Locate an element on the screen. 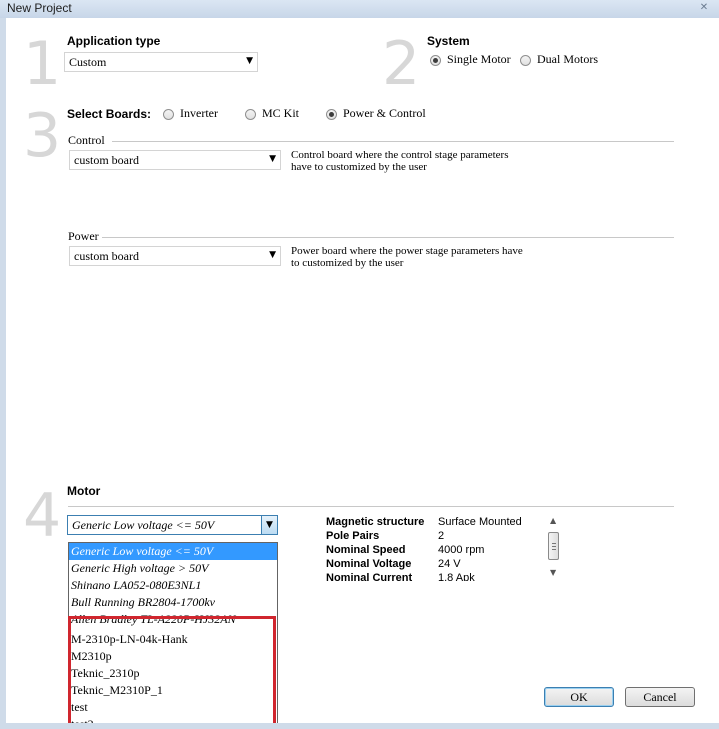 Image resolution: width=719 pixels, height=729 pixels. single-motor-radio is located at coordinates (435, 60).